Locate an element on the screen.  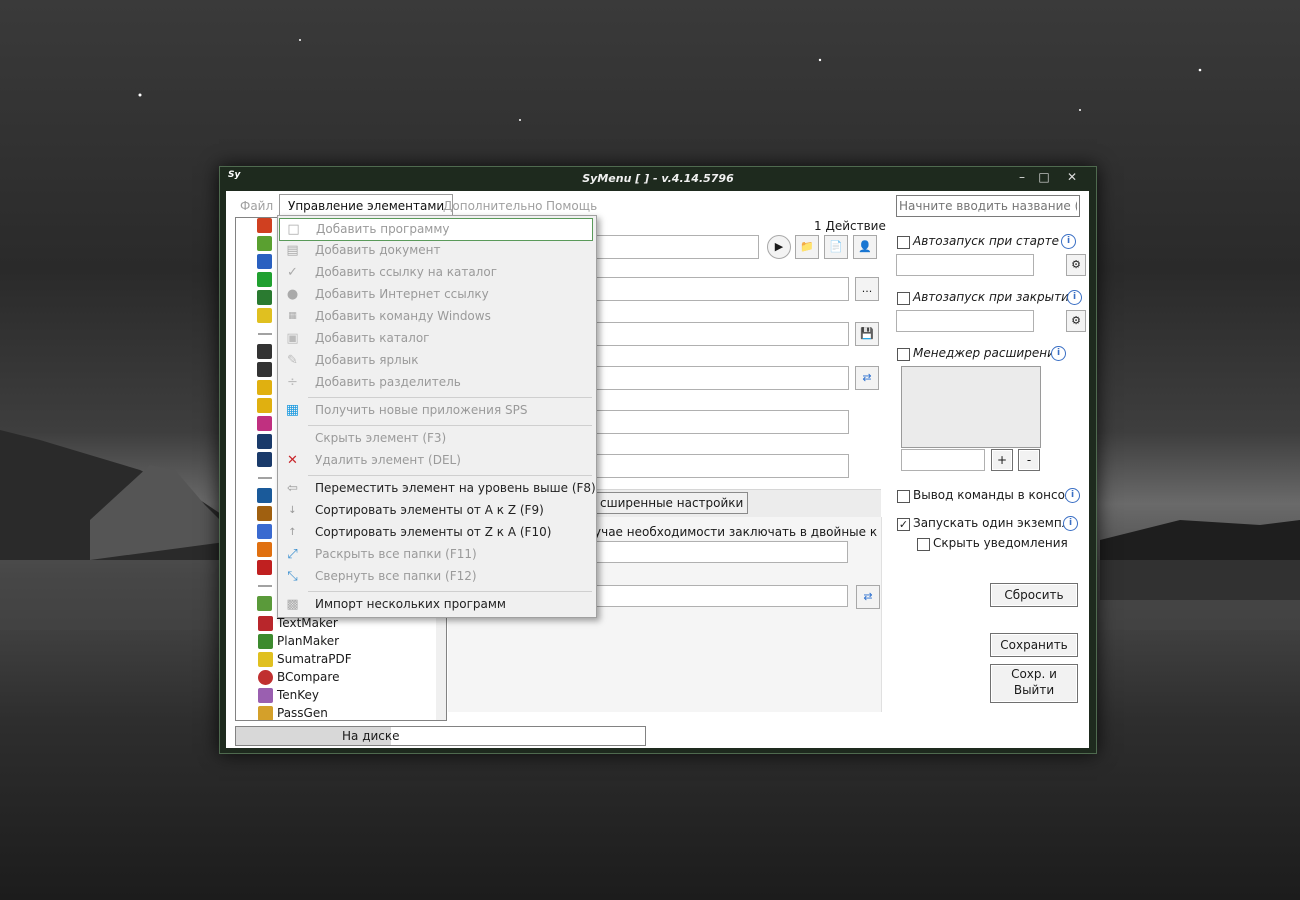
document-button: 📄 is located at coordinates (836, 247).